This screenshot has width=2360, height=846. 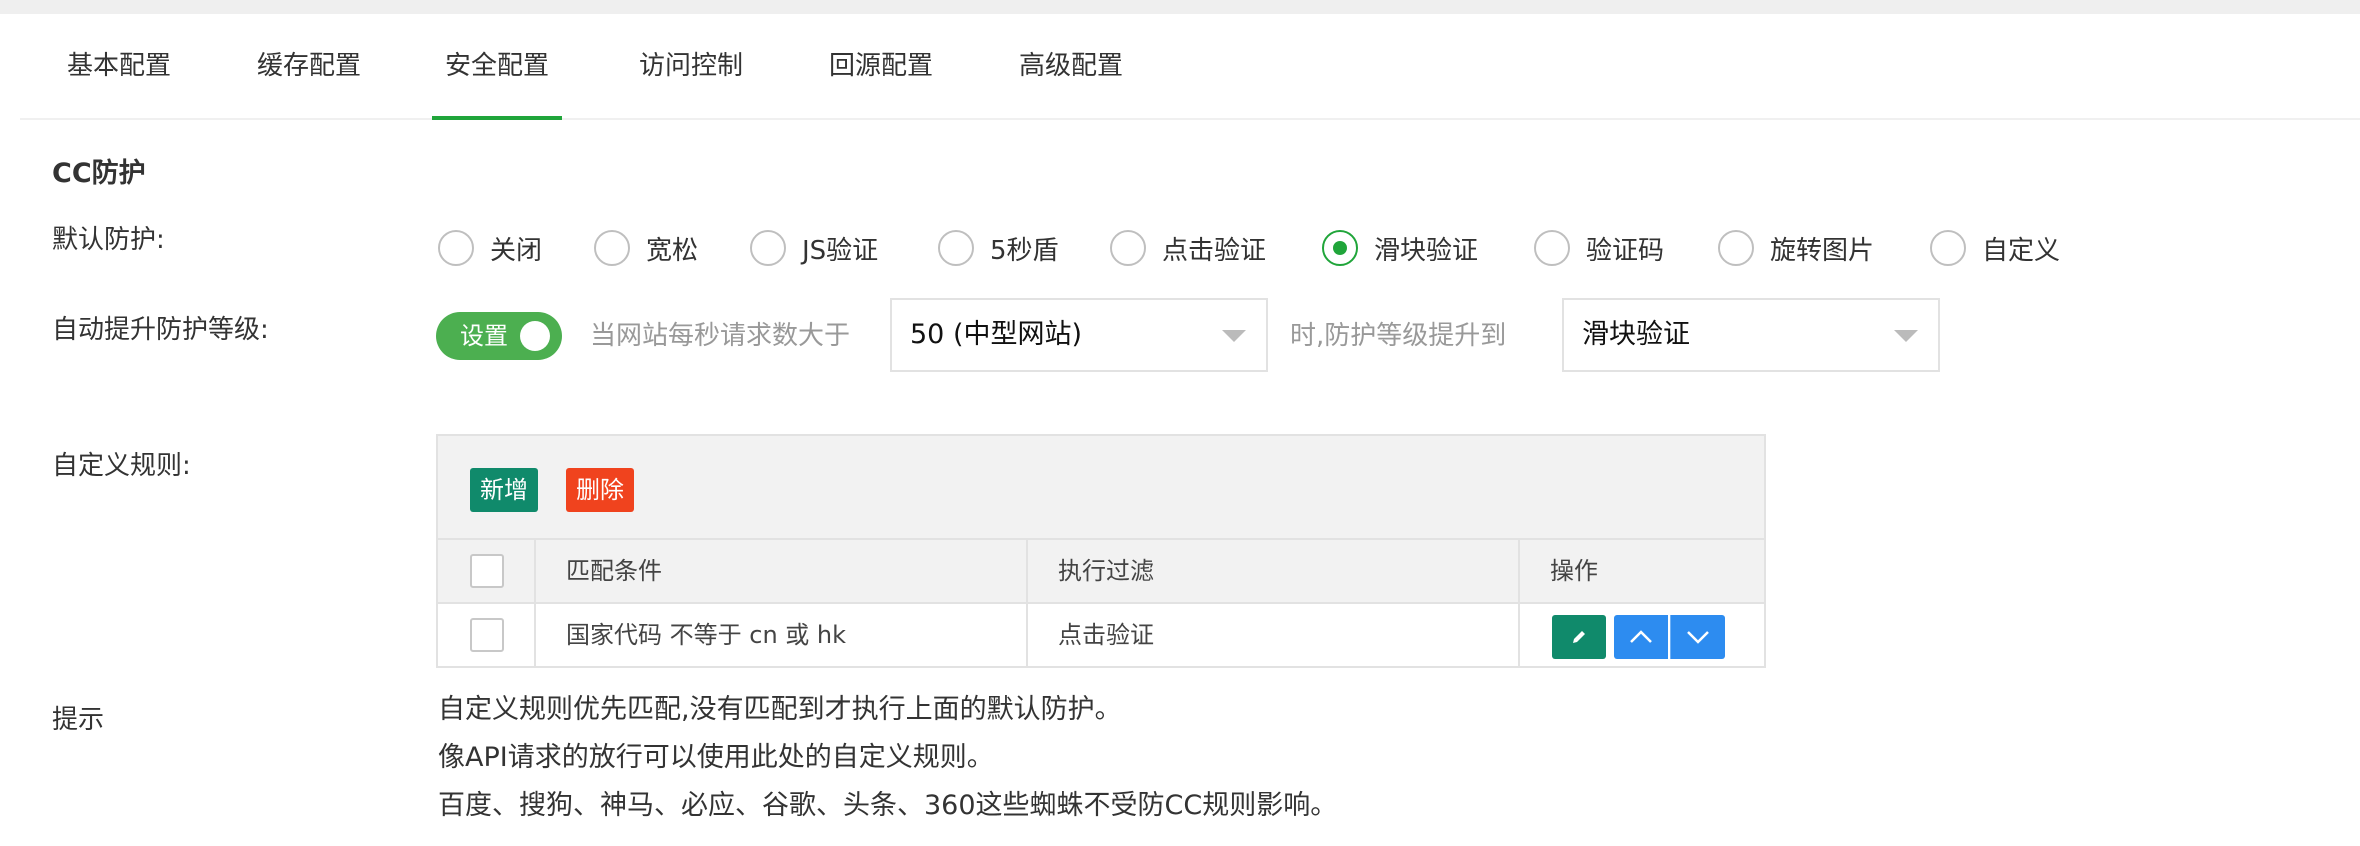 What do you see at coordinates (1106, 635) in the screenshot?
I see `rule-action-cell: 点击验证` at bounding box center [1106, 635].